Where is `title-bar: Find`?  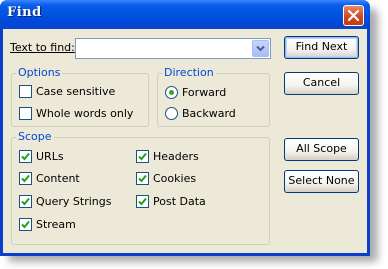 title-bar: Find is located at coordinates (185, 14).